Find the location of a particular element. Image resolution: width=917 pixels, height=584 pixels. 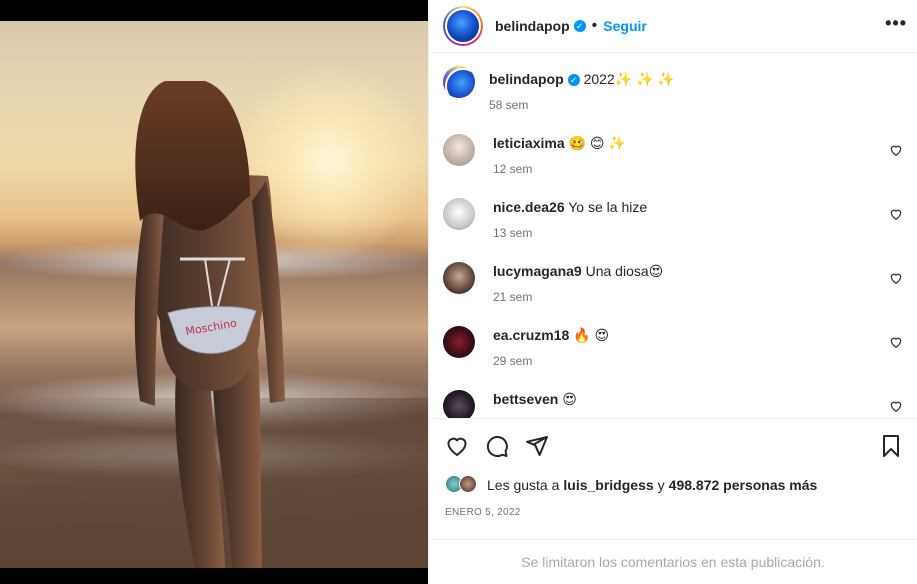

woman-silhouette: Moschino is located at coordinates (209, 324).